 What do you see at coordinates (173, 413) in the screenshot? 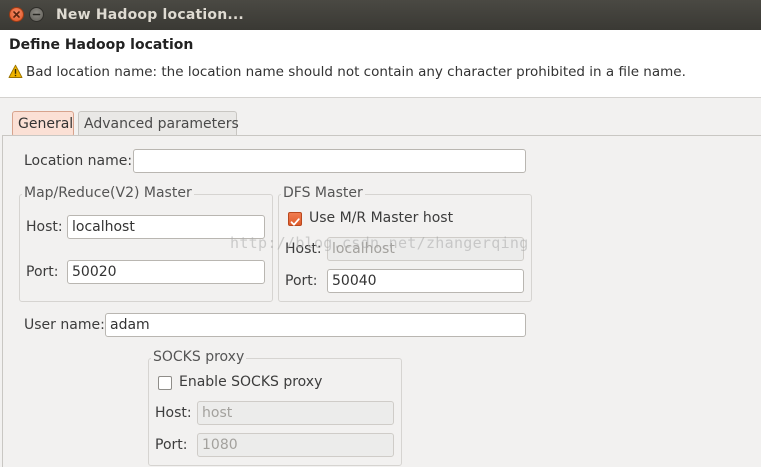
I see `socks-host-label: Host:` at bounding box center [173, 413].